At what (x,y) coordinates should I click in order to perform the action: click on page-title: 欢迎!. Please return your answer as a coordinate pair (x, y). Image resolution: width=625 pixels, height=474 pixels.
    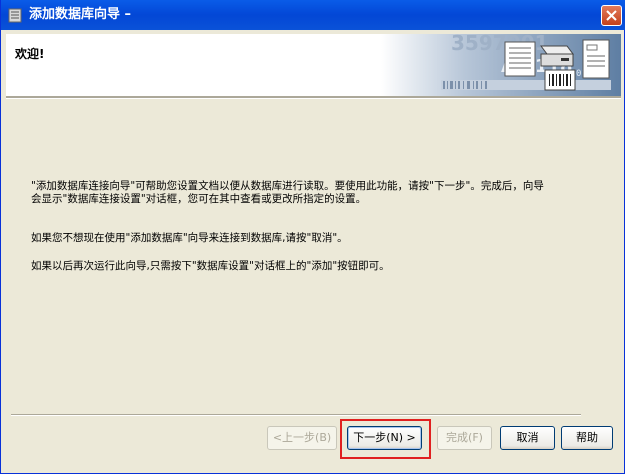
    Looking at the image, I should click on (30, 54).